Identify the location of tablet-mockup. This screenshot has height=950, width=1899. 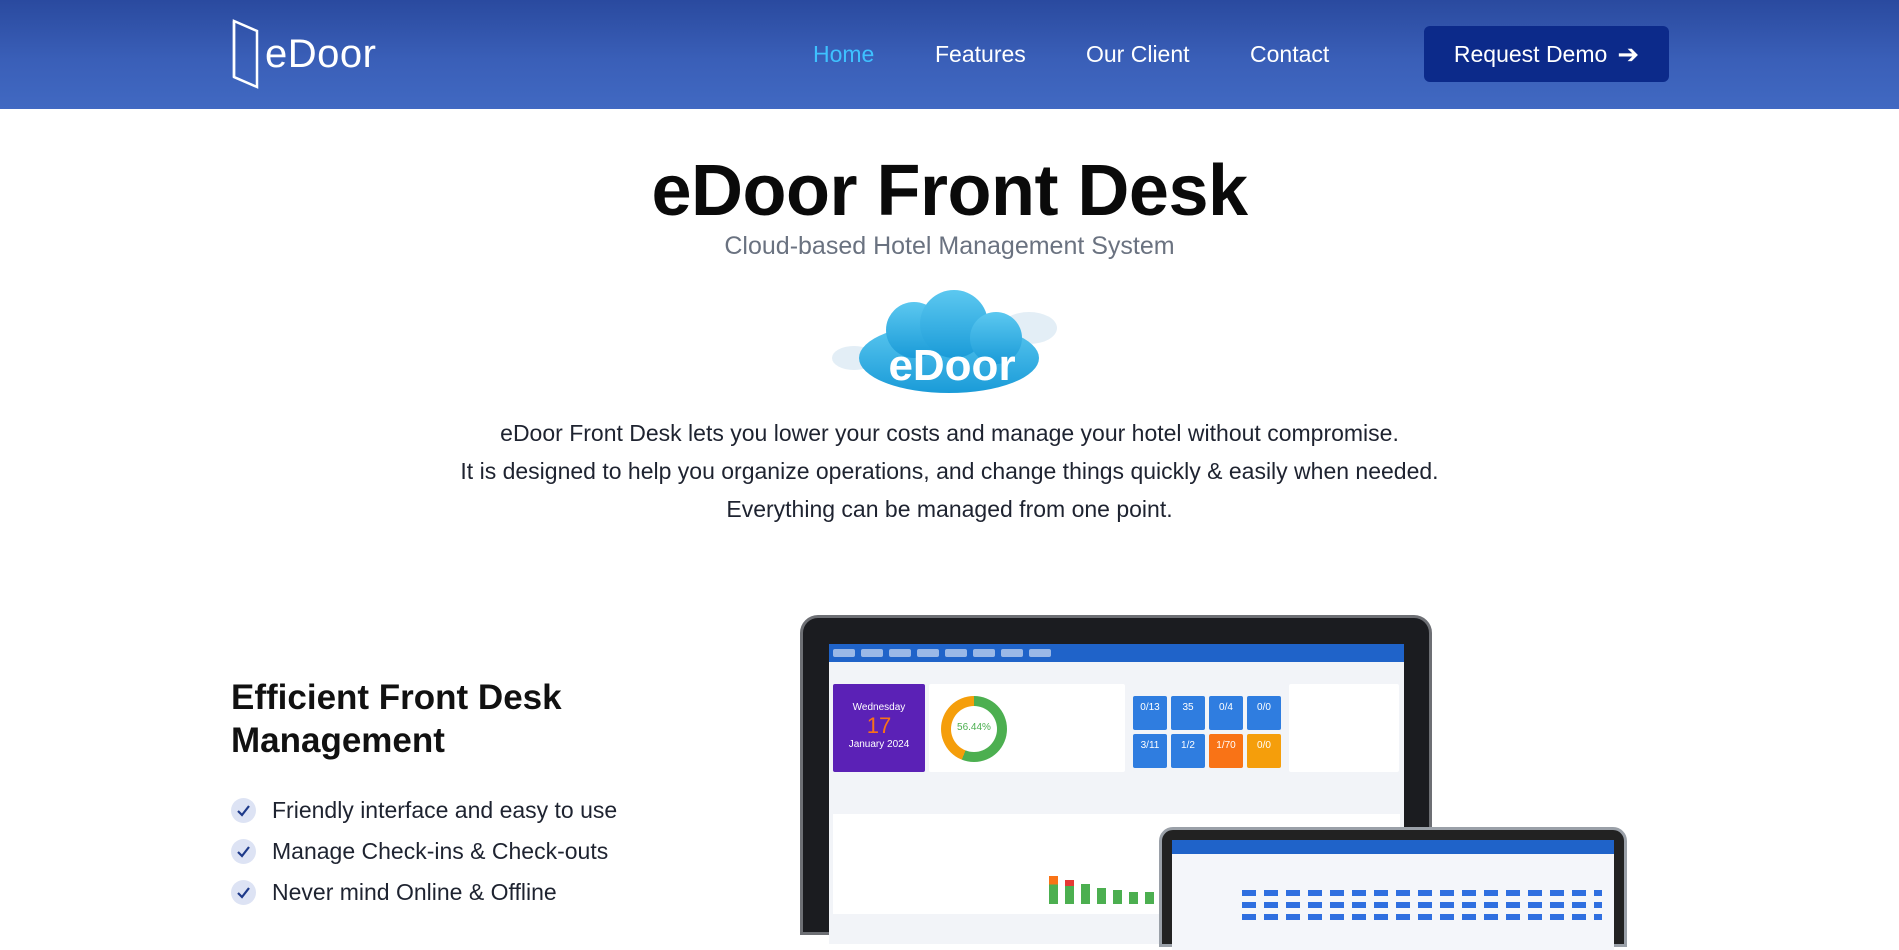
(1393, 888).